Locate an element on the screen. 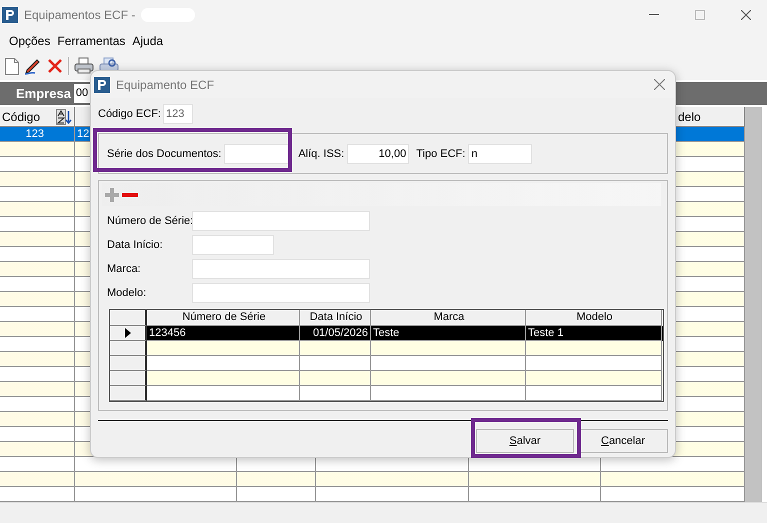  menu-item: Ajuda is located at coordinates (148, 41).